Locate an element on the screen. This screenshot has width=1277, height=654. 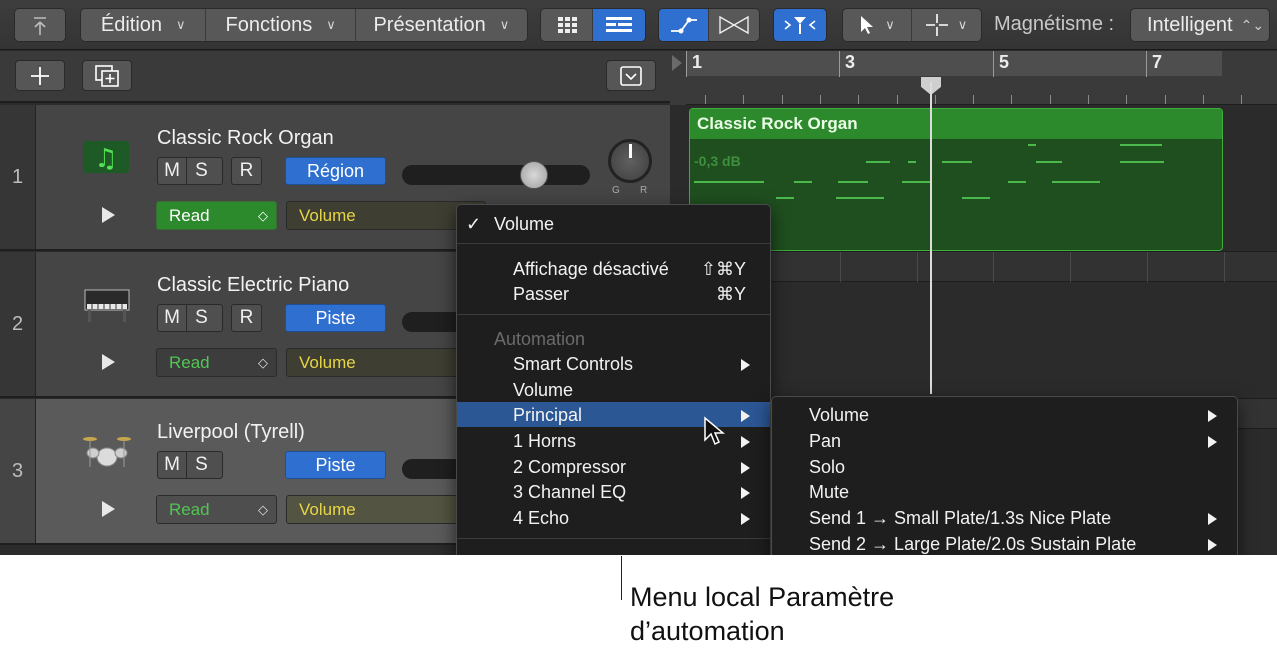
menu-item-compressor: 2 Compressor is located at coordinates (613, 466).